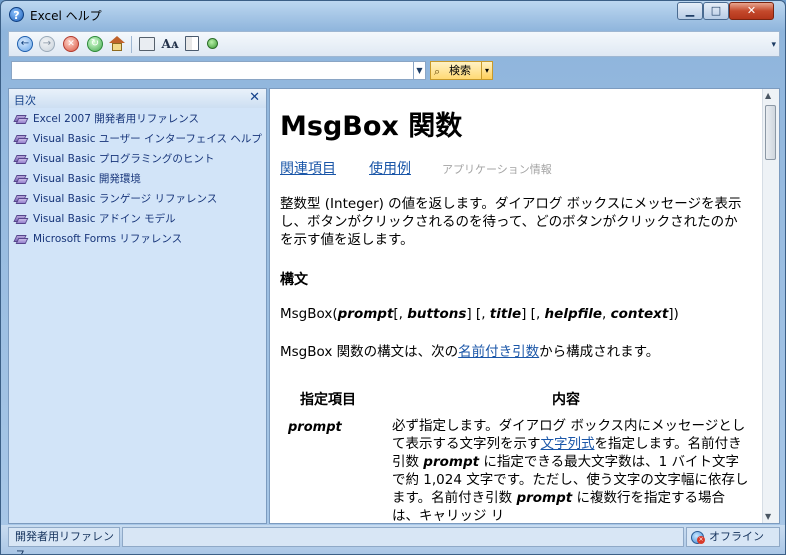 This screenshot has height=555, width=786. Describe the element at coordinates (770, 132) in the screenshot. I see `scroll-thumb` at that location.